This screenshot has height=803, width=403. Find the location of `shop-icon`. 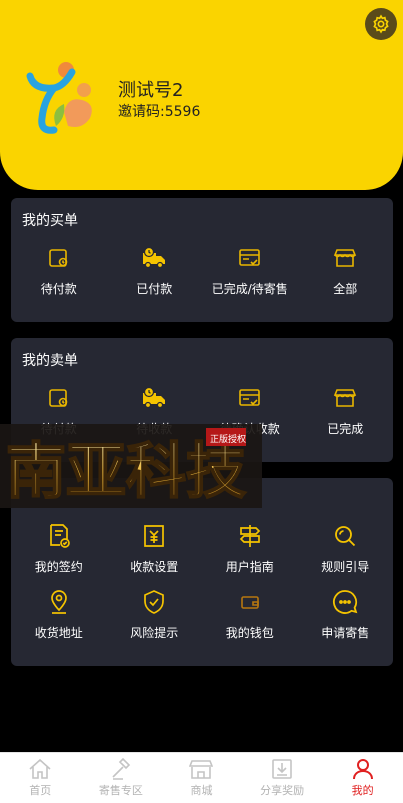

shop-icon is located at coordinates (201, 769).